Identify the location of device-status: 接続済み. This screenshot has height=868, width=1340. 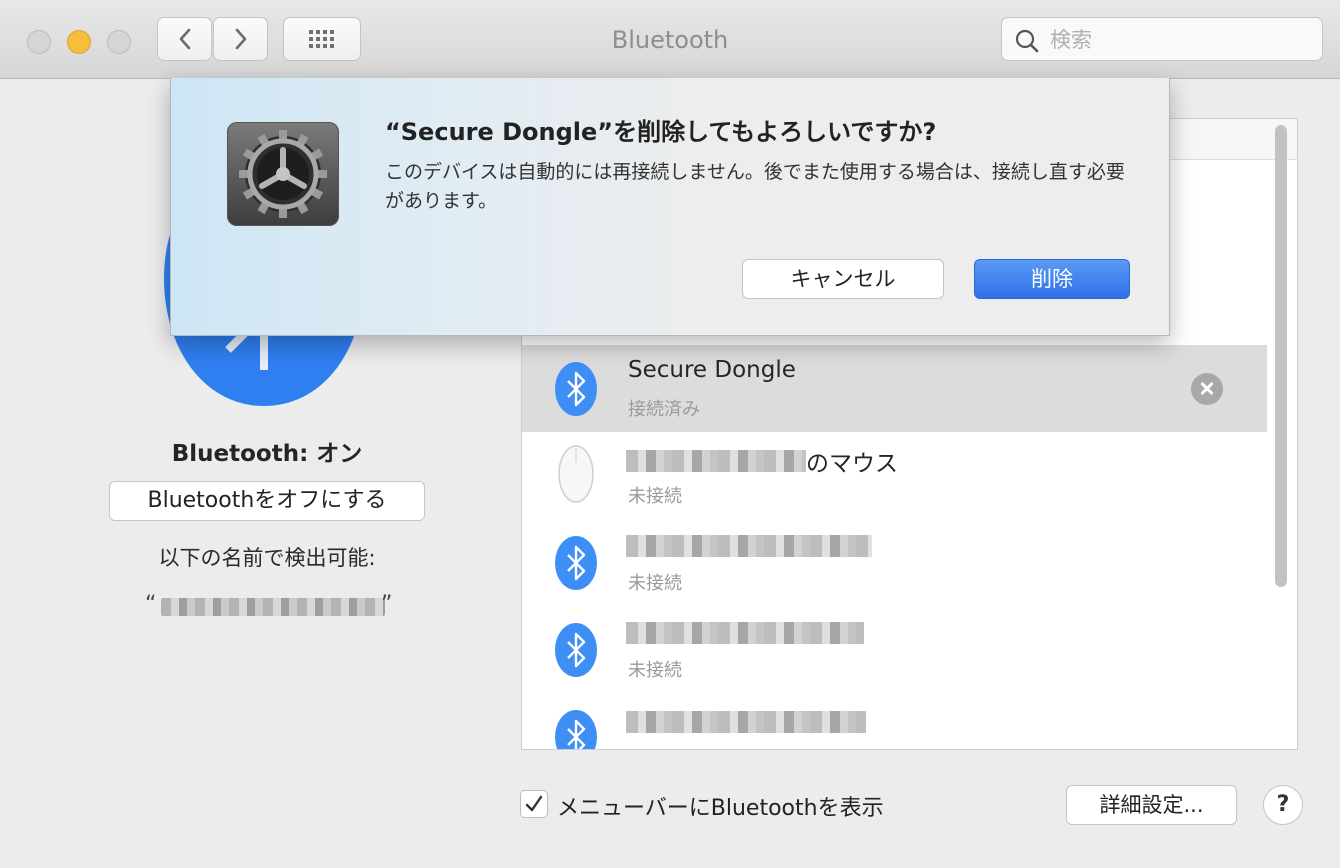
(664, 409).